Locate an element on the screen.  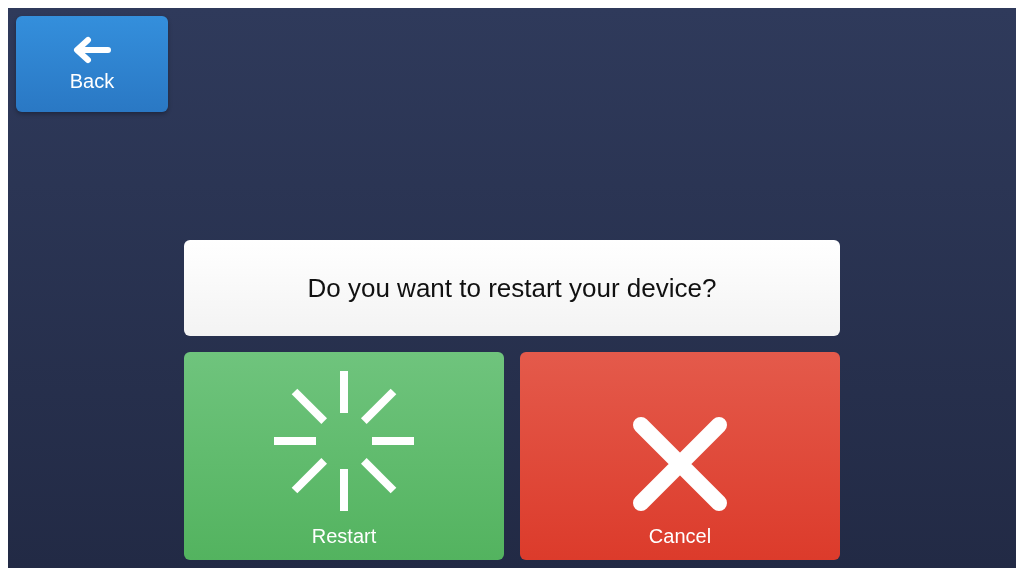
restart-button: Restart is located at coordinates (344, 456).